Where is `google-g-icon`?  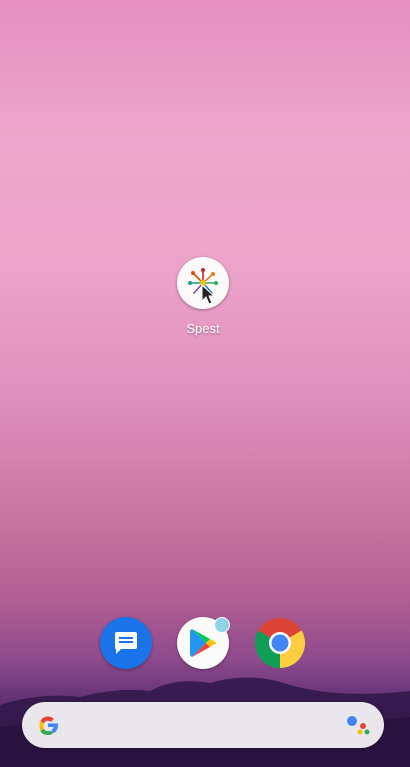 google-g-icon is located at coordinates (48, 725).